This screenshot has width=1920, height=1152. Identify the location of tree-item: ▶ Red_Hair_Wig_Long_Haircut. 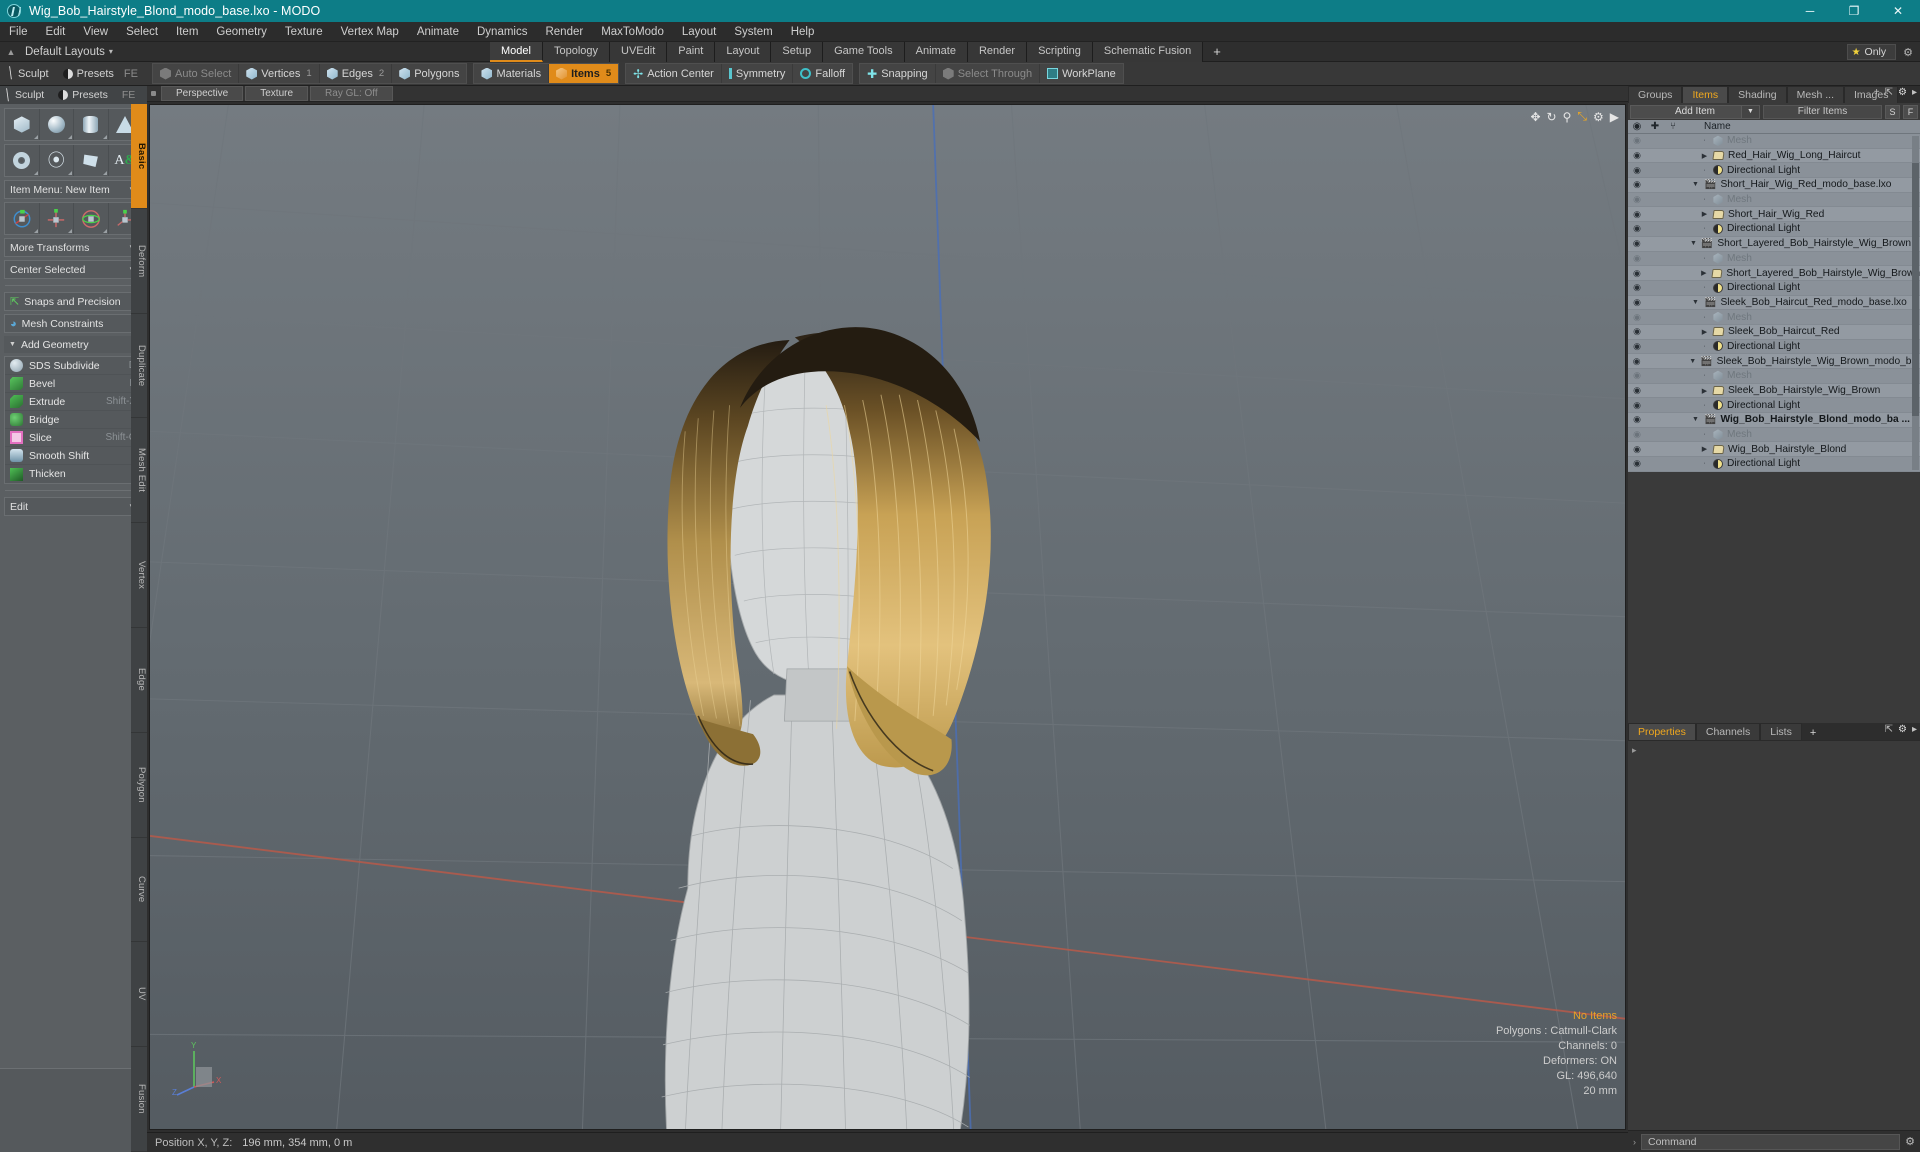
(1771, 155).